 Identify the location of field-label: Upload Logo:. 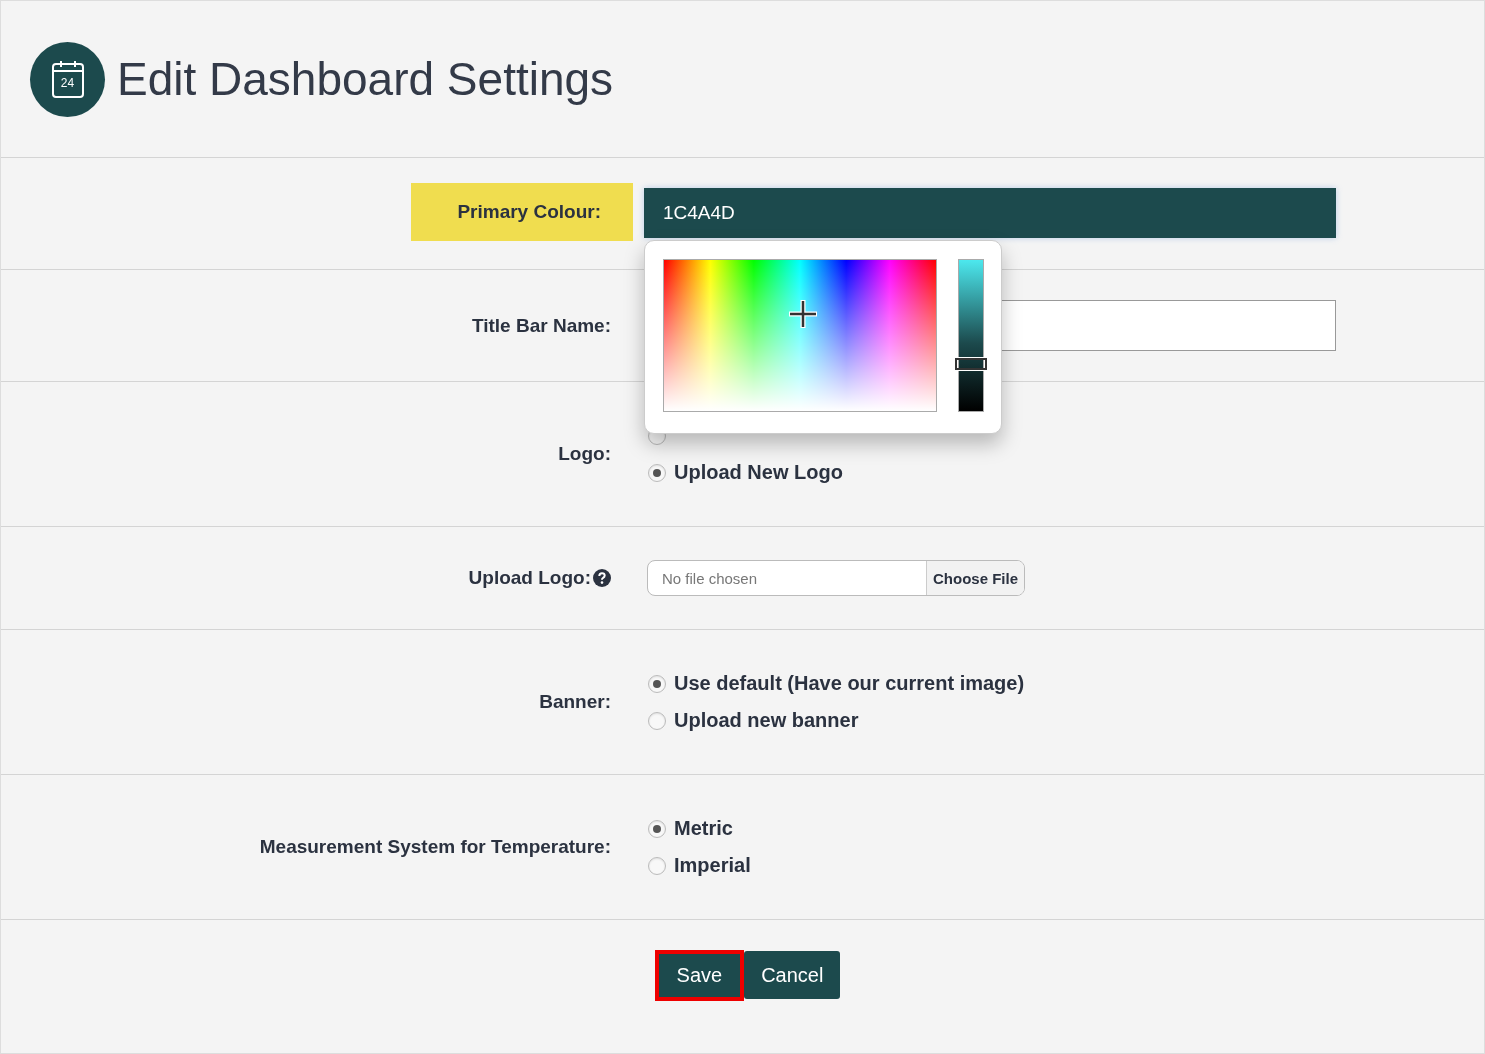
(539, 578).